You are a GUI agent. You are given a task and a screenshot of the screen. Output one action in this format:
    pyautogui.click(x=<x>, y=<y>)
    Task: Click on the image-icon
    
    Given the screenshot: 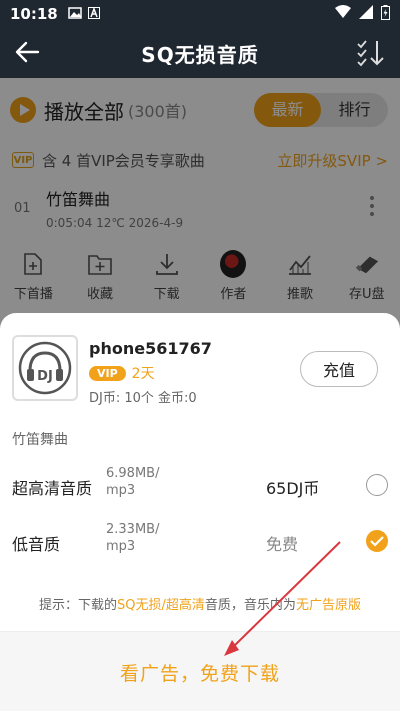 What is the action you would take?
    pyautogui.click(x=75, y=14)
    